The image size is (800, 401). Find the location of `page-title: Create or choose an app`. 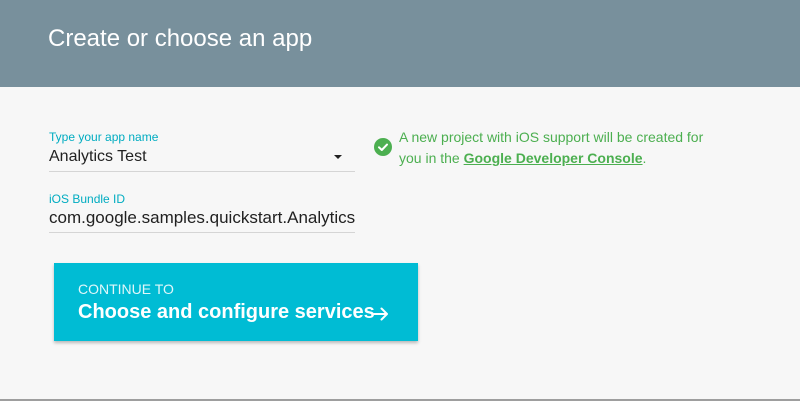

page-title: Create or choose an app is located at coordinates (180, 38).